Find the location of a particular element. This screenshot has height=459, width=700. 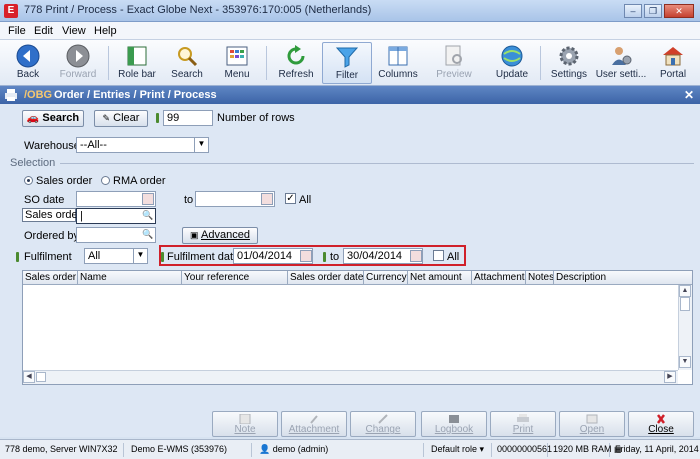

toolbar-forward-button: Forward is located at coordinates (78, 63).